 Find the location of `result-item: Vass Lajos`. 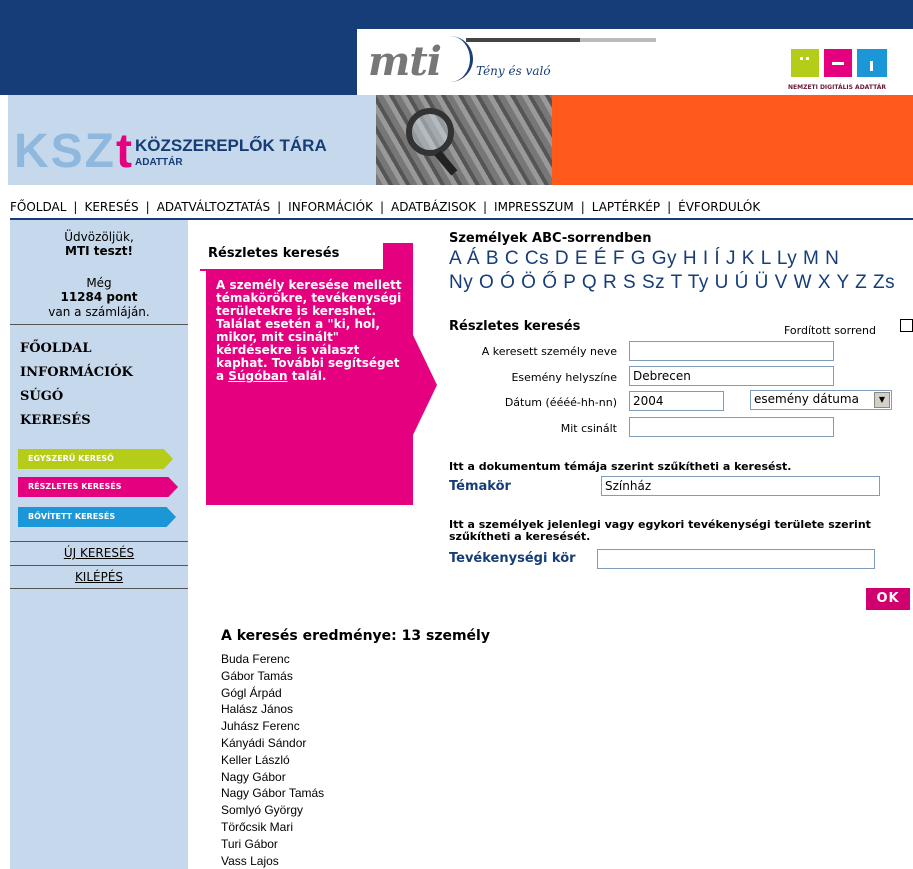

result-item: Vass Lajos is located at coordinates (272, 861).